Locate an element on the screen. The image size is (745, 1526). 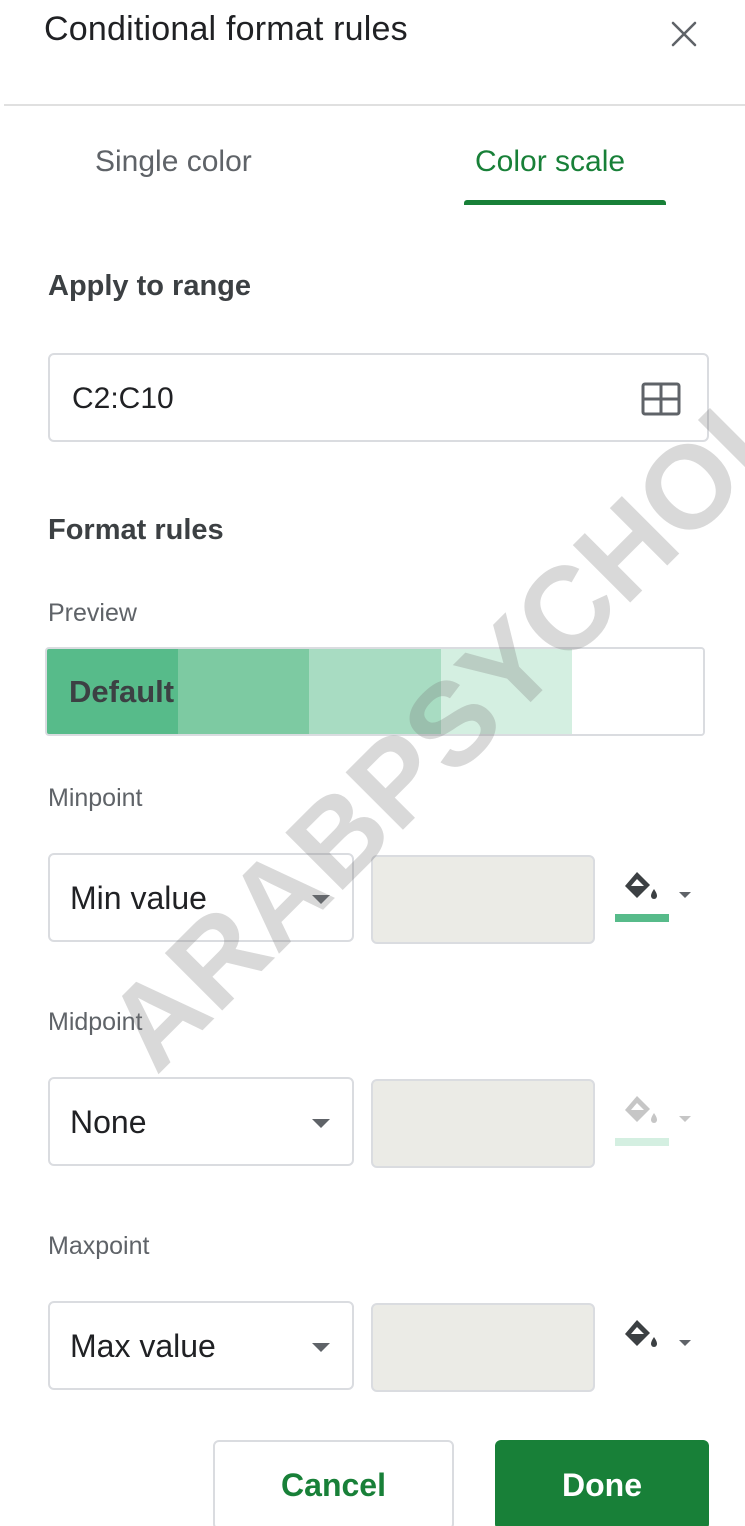
midpoint-label: Midpoint is located at coordinates (95, 1022).